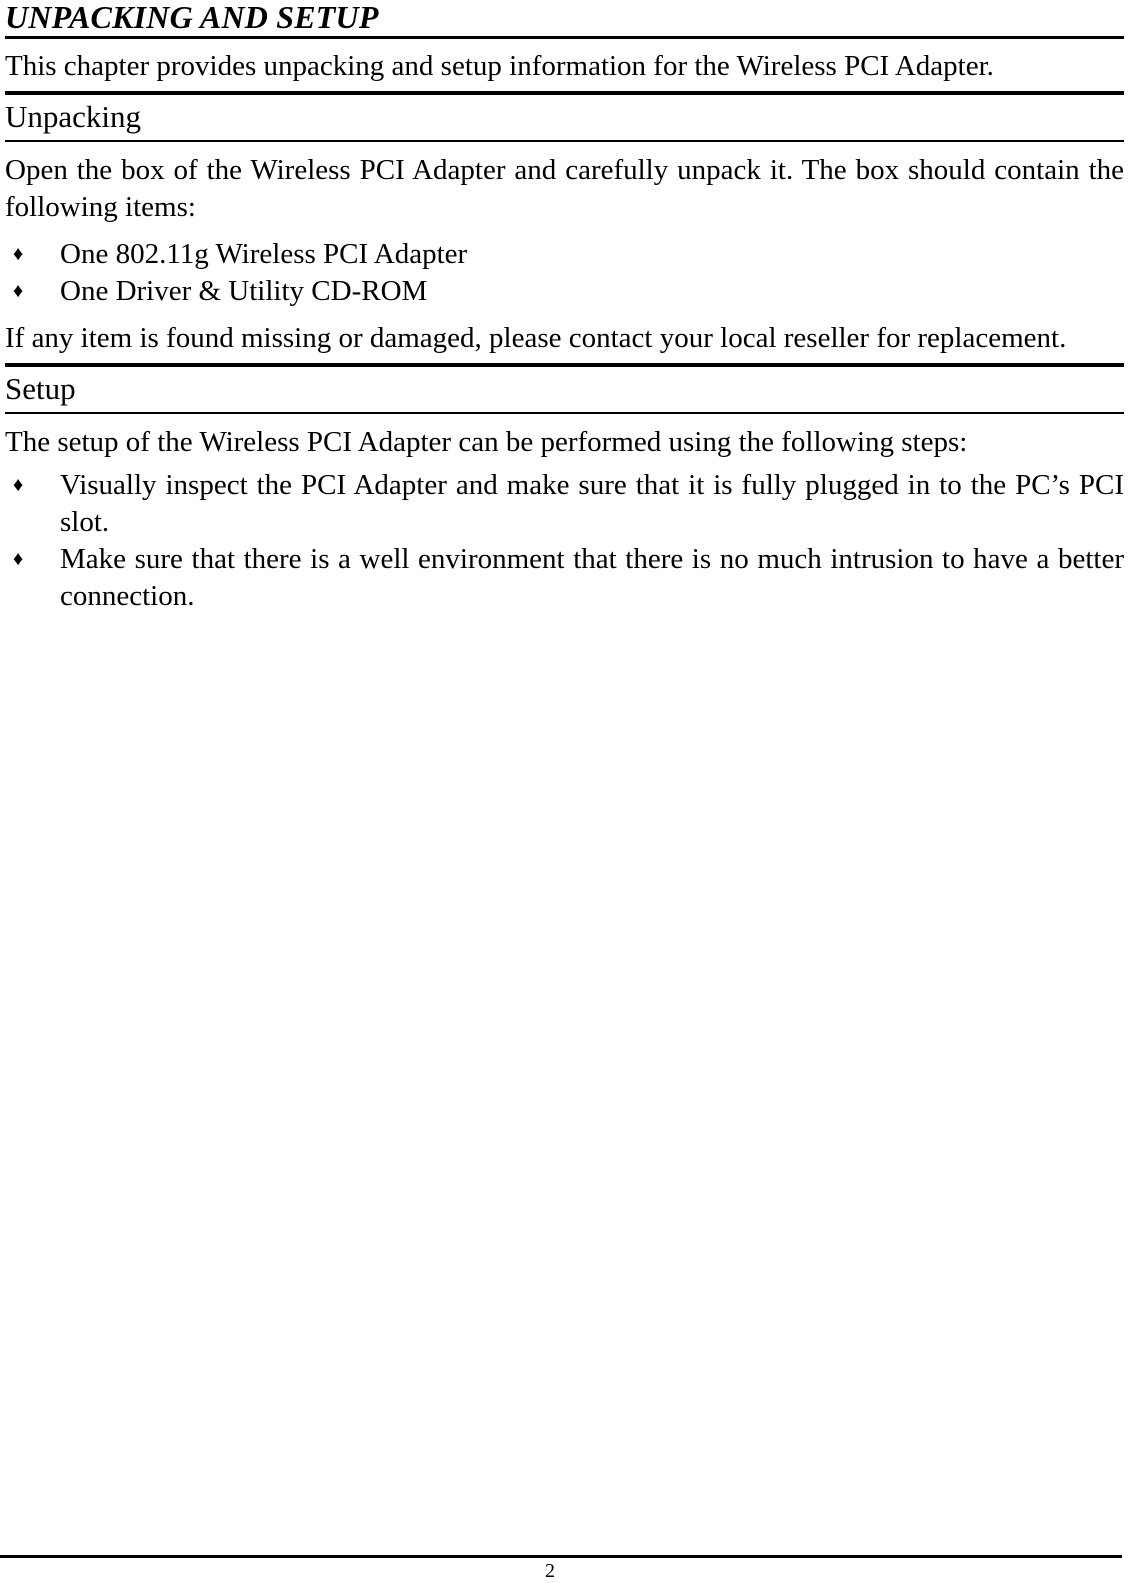 The width and height of the screenshot is (1129, 1583). I want to click on list-item: ♦ One 802.11g Wireless PCI Adapter, so click(564, 254).